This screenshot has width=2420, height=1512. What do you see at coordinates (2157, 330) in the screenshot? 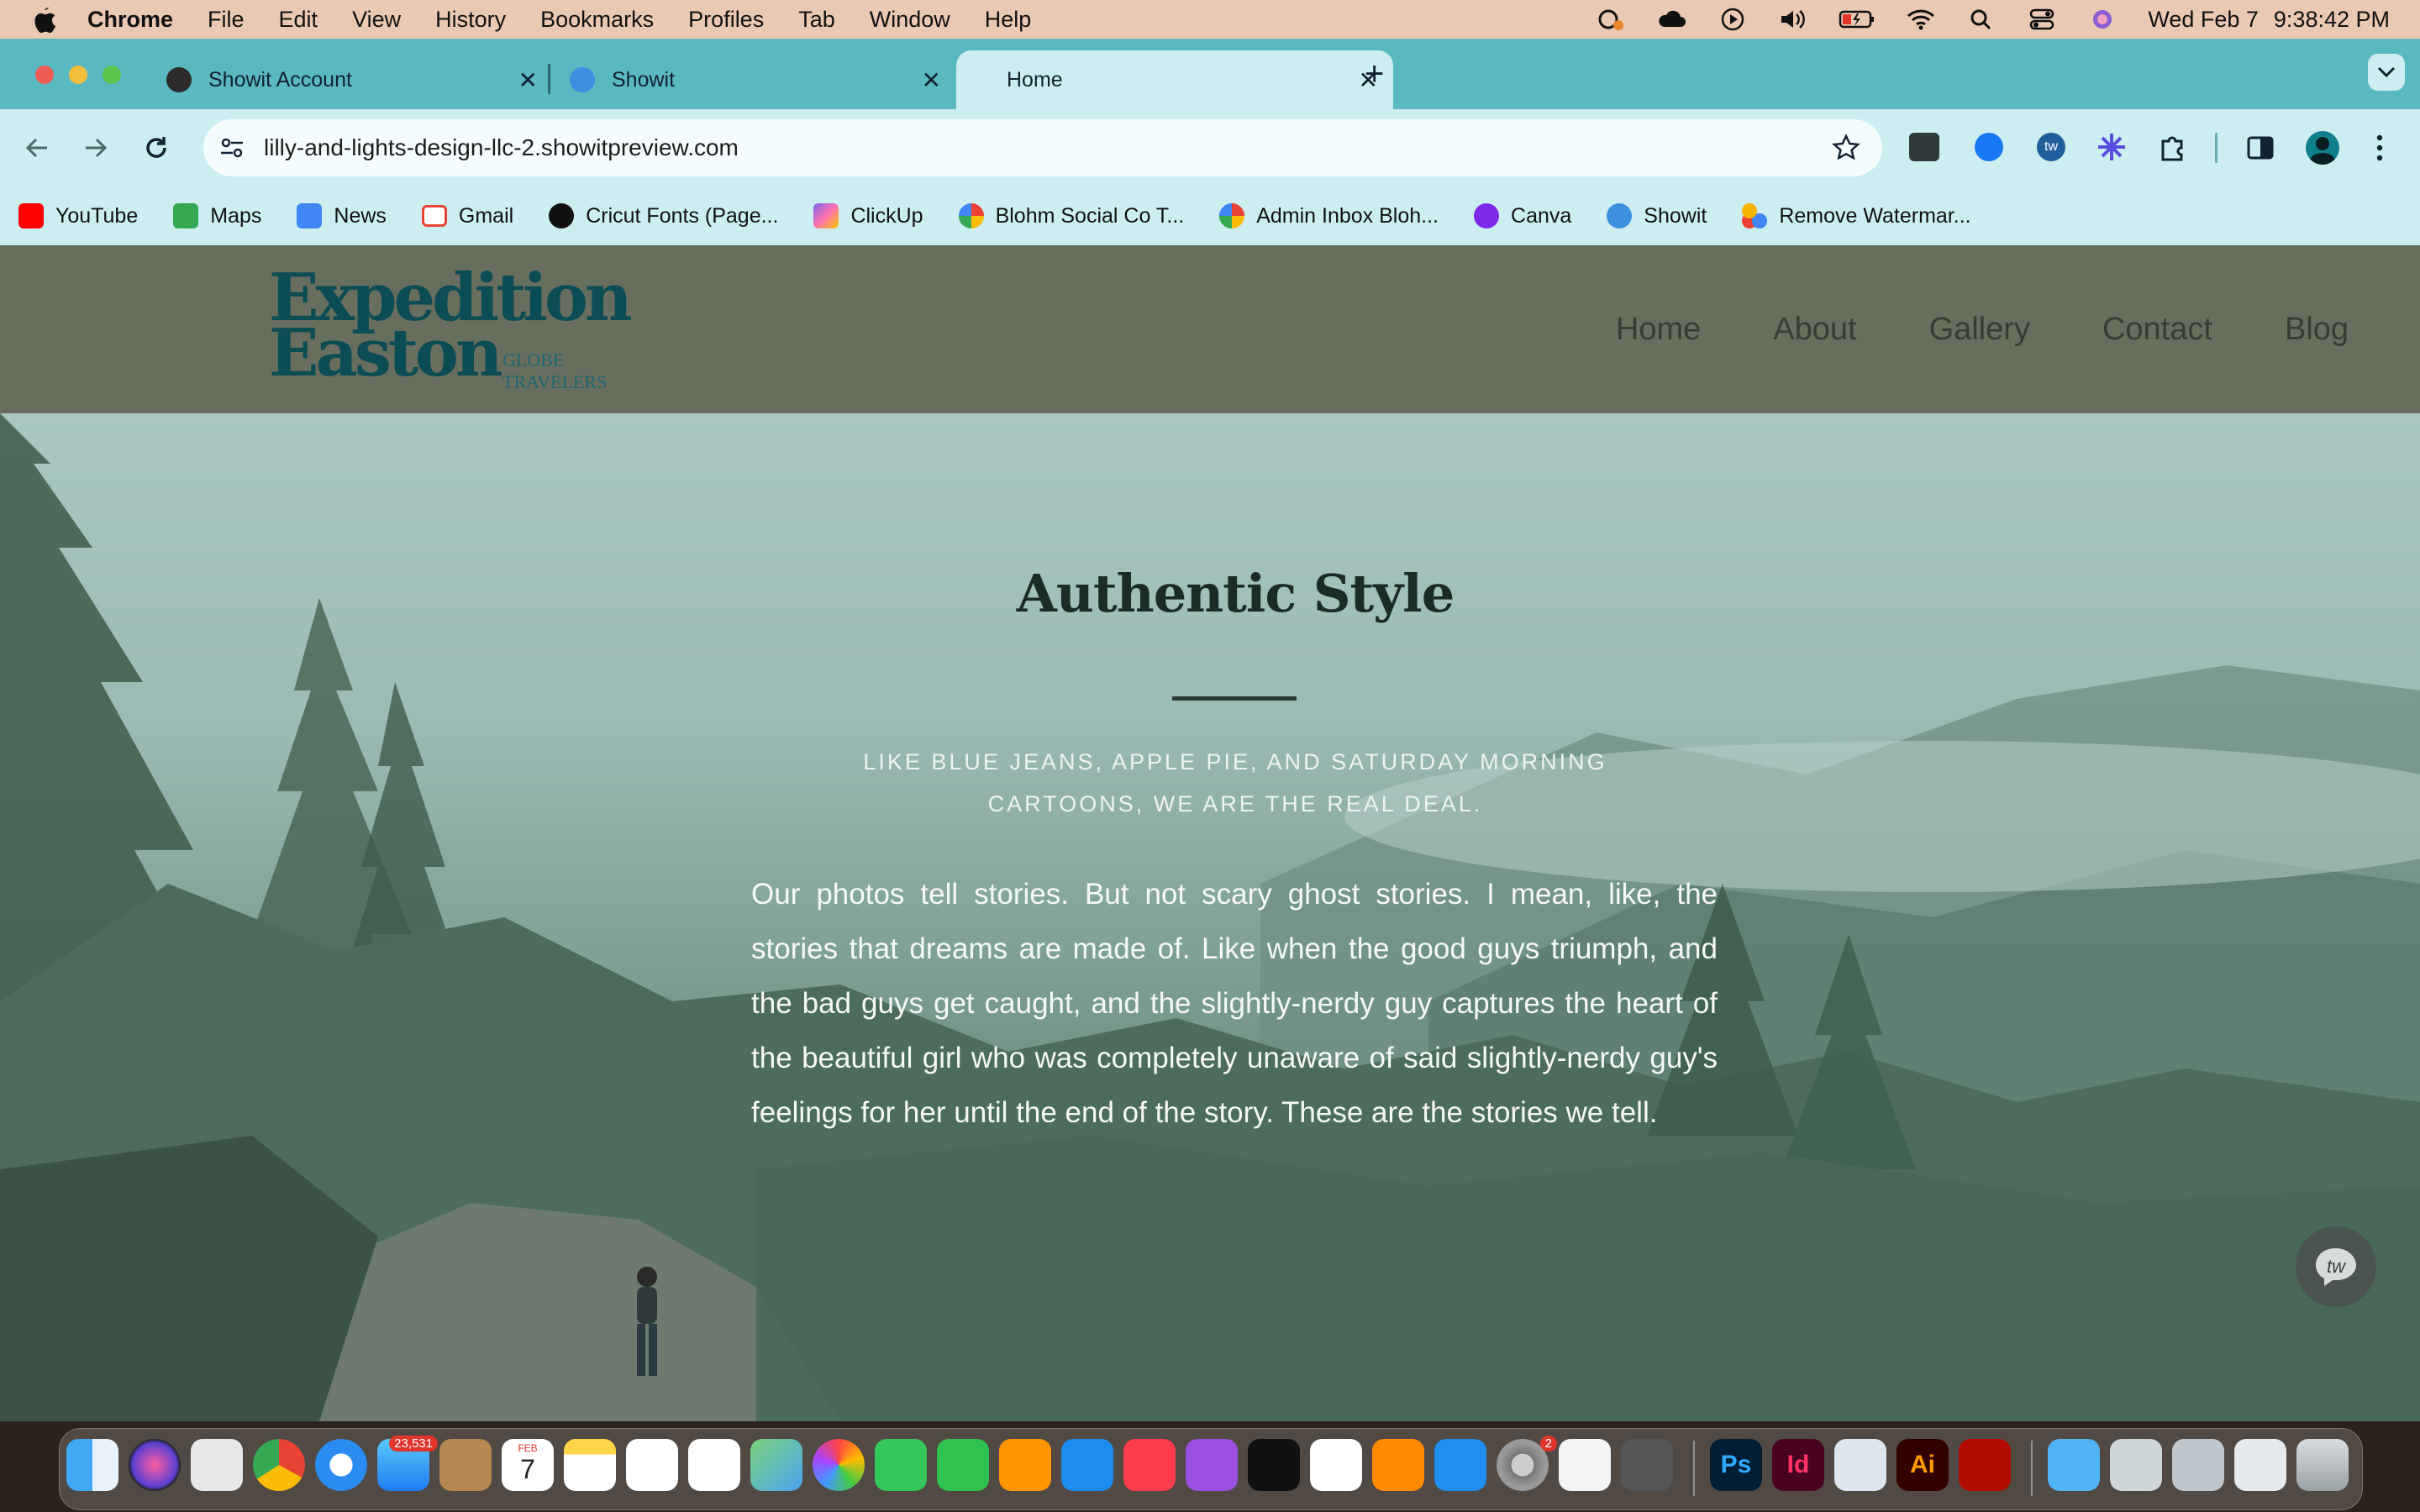
I see `nav-contact: Contact` at bounding box center [2157, 330].